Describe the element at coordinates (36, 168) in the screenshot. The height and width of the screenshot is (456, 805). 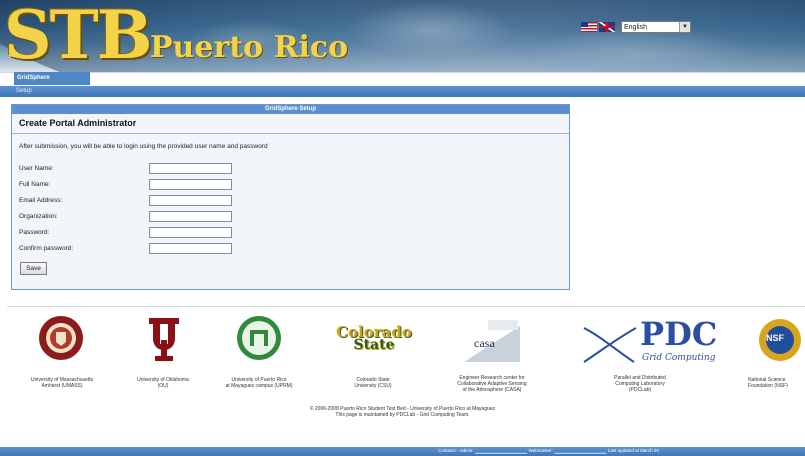
I see `user-name-label: User Name:` at that location.